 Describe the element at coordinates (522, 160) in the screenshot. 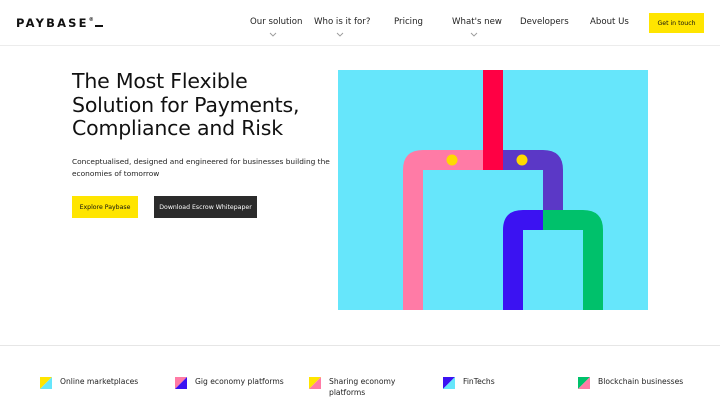

I see `yellow-dot-right` at that location.